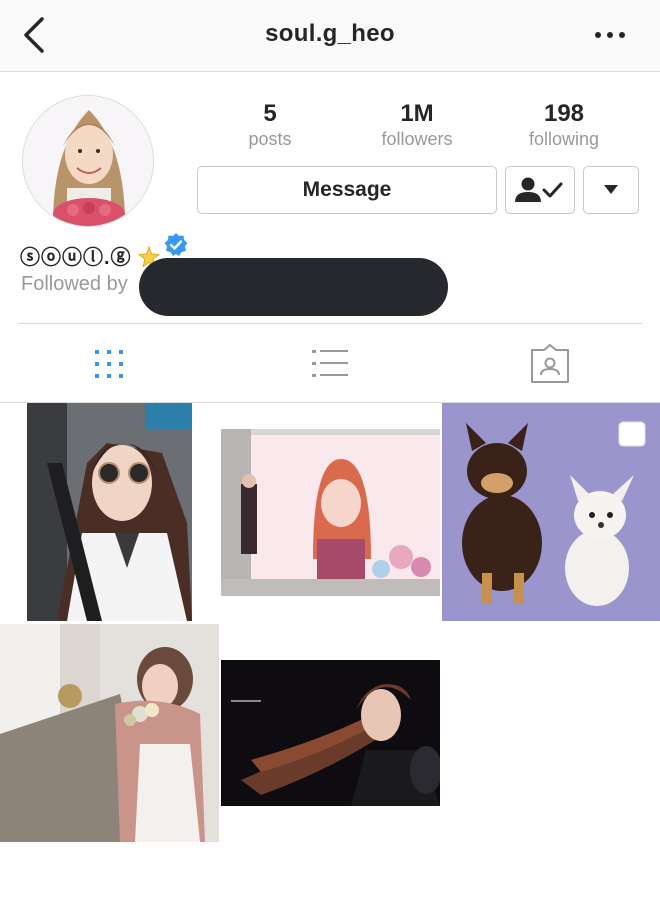 This screenshot has height=902, width=660. What do you see at coordinates (74, 284) in the screenshot?
I see `followed-by-label: Followed by` at bounding box center [74, 284].